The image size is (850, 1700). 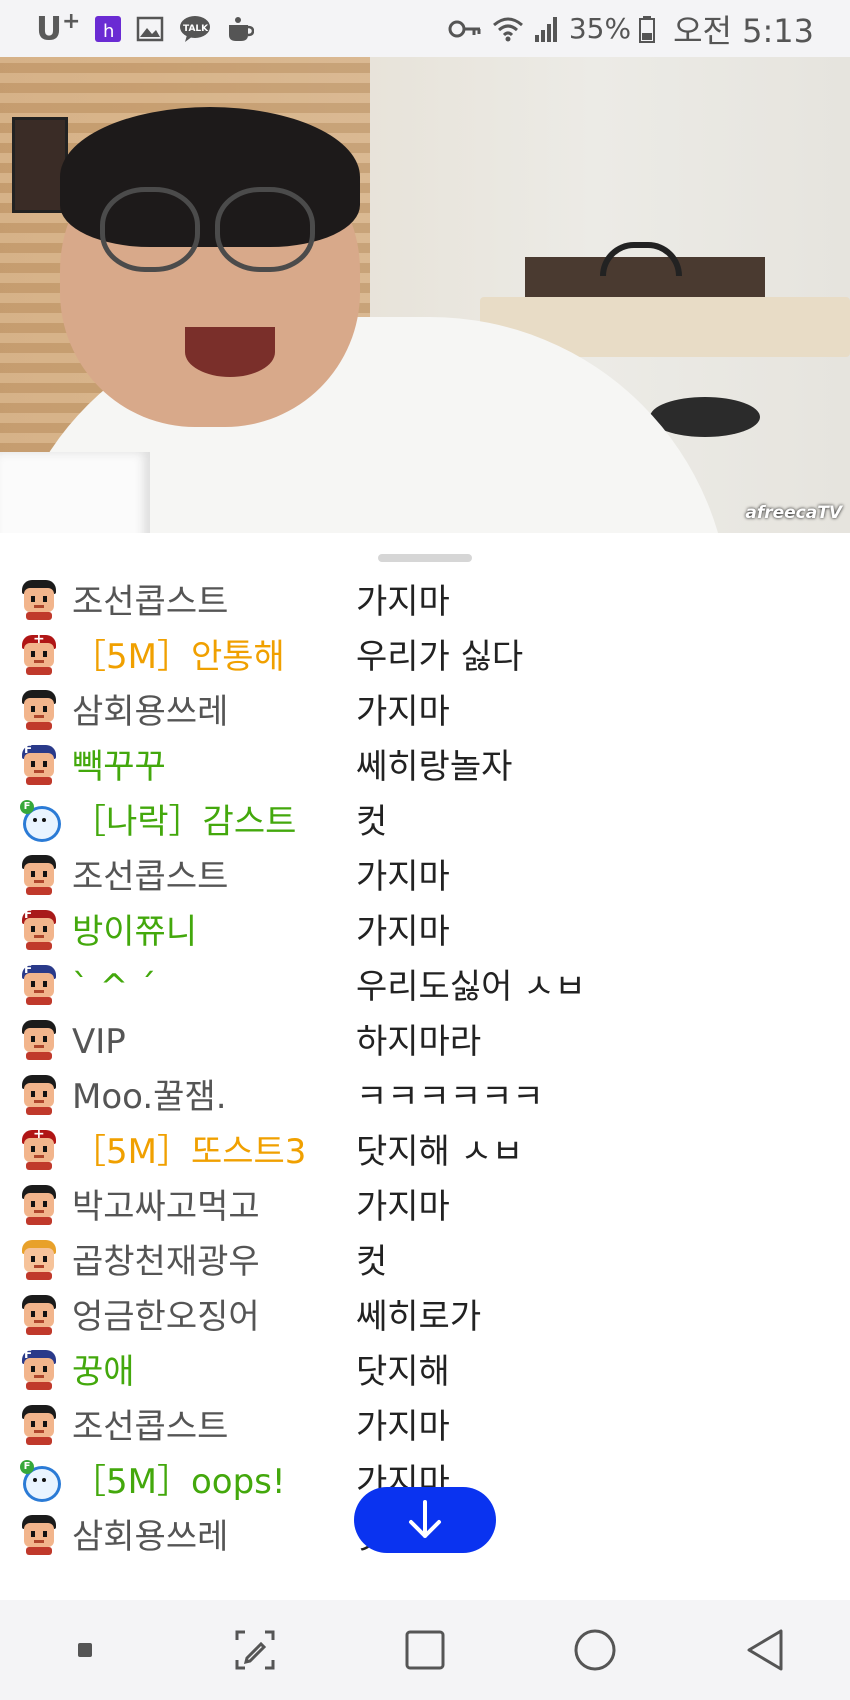 I want to click on chat-message-row: 곱창천재광우 컷, so click(x=425, y=1264).